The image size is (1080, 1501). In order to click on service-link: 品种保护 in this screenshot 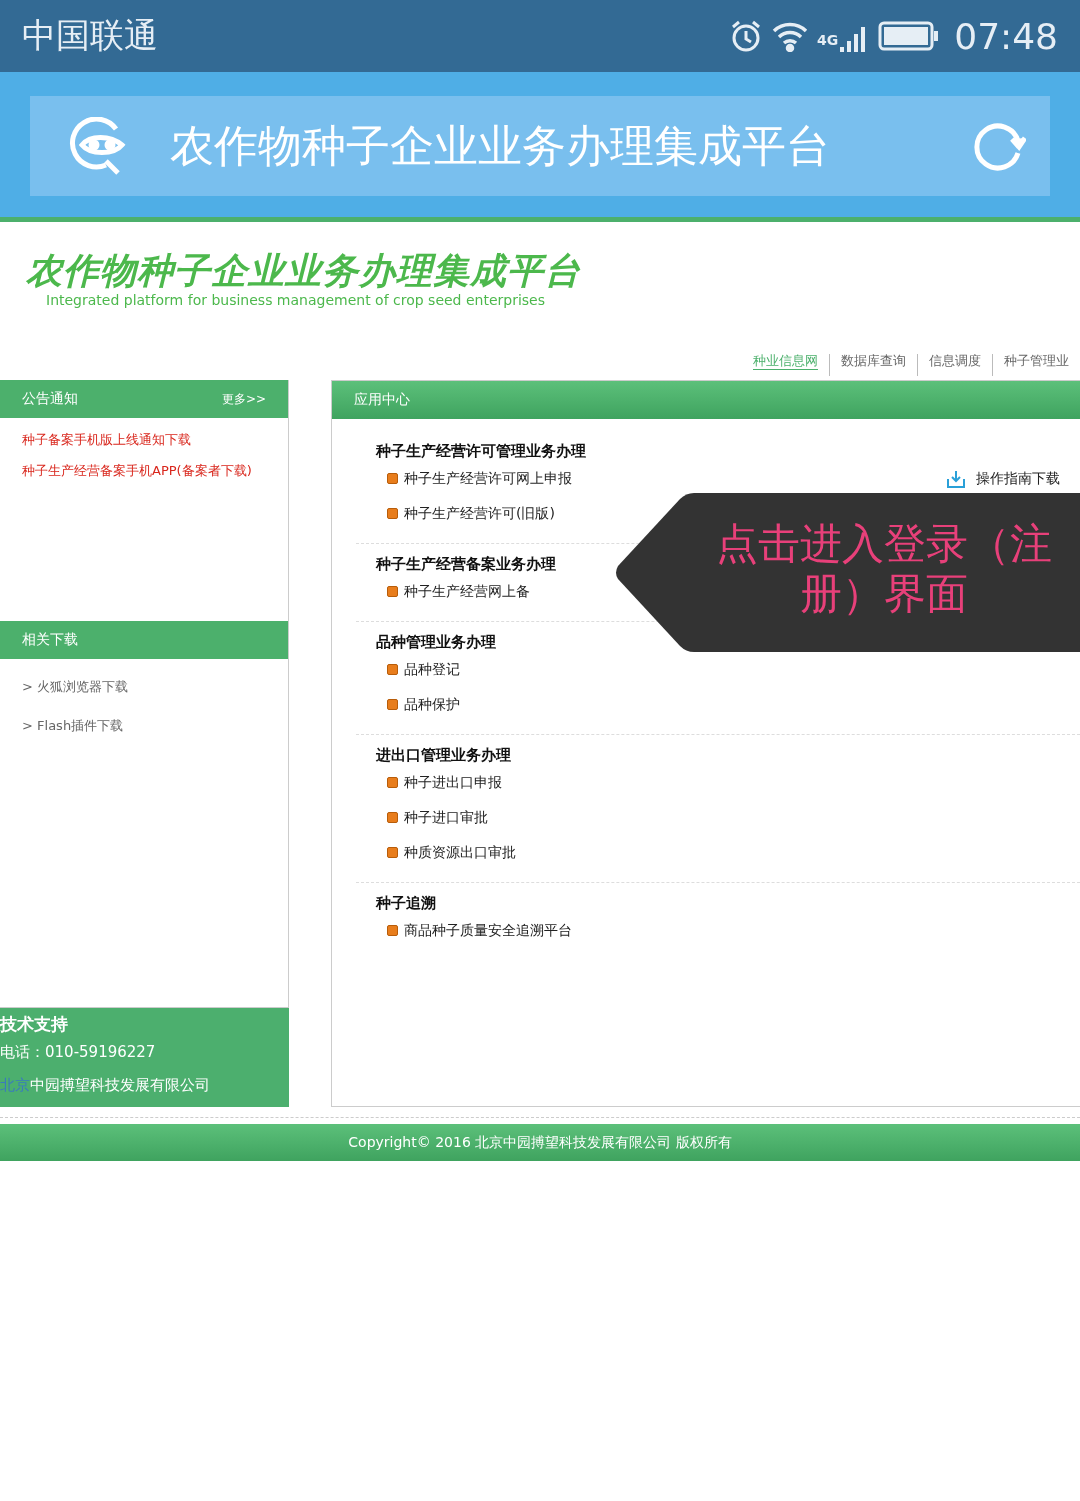, I will do `click(432, 704)`.